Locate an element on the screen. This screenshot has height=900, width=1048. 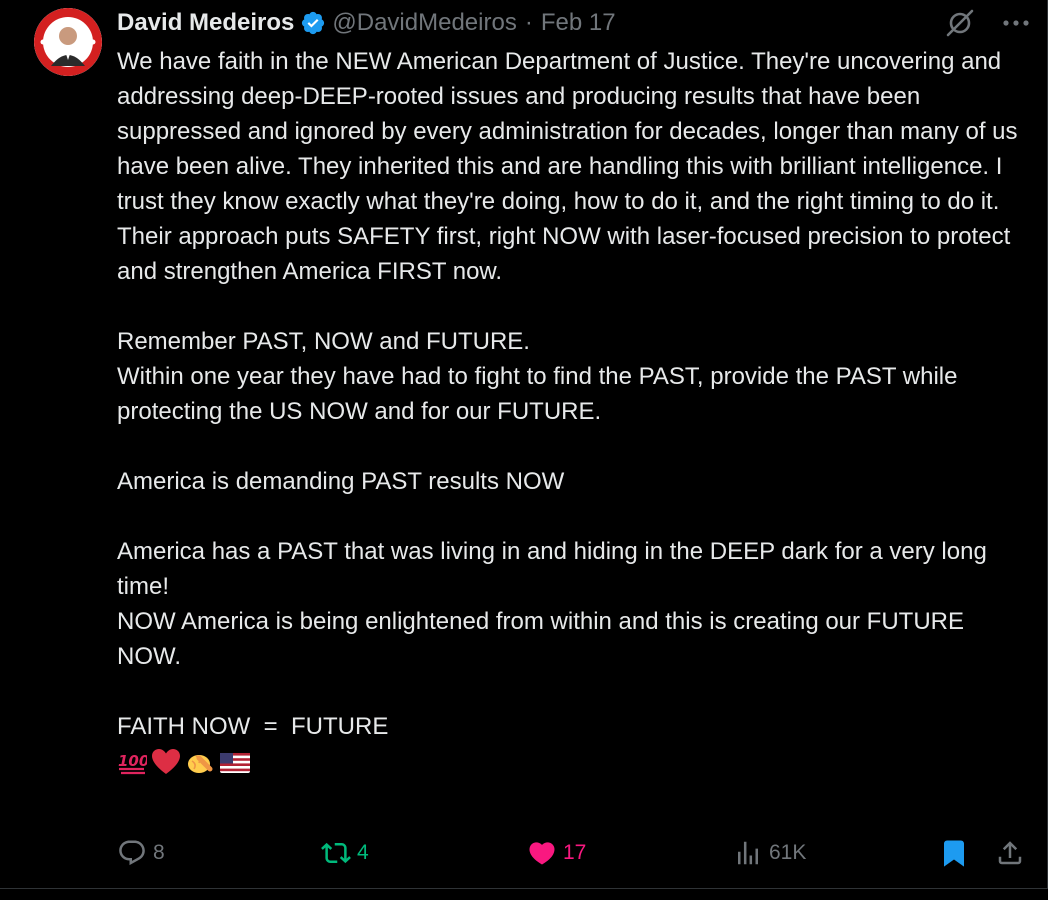
author-avatar is located at coordinates (68, 42).